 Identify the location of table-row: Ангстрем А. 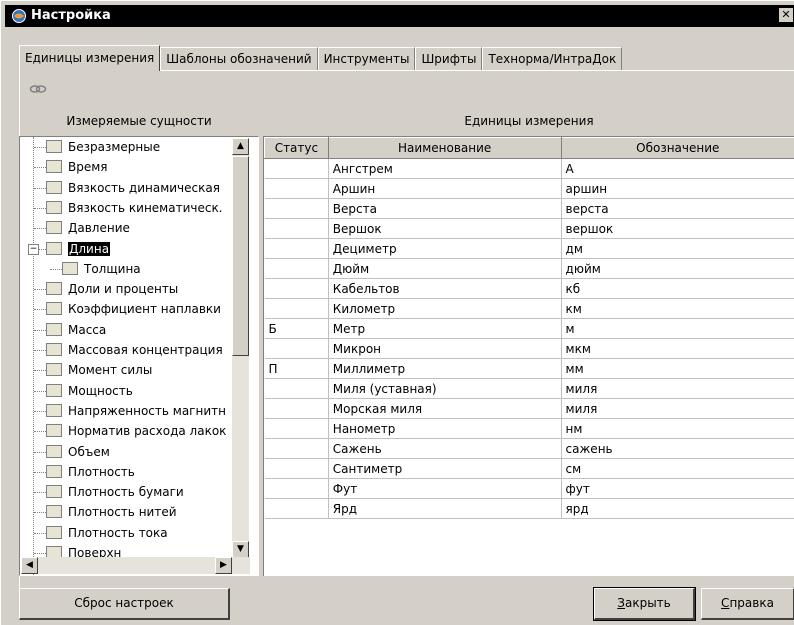
(529, 168).